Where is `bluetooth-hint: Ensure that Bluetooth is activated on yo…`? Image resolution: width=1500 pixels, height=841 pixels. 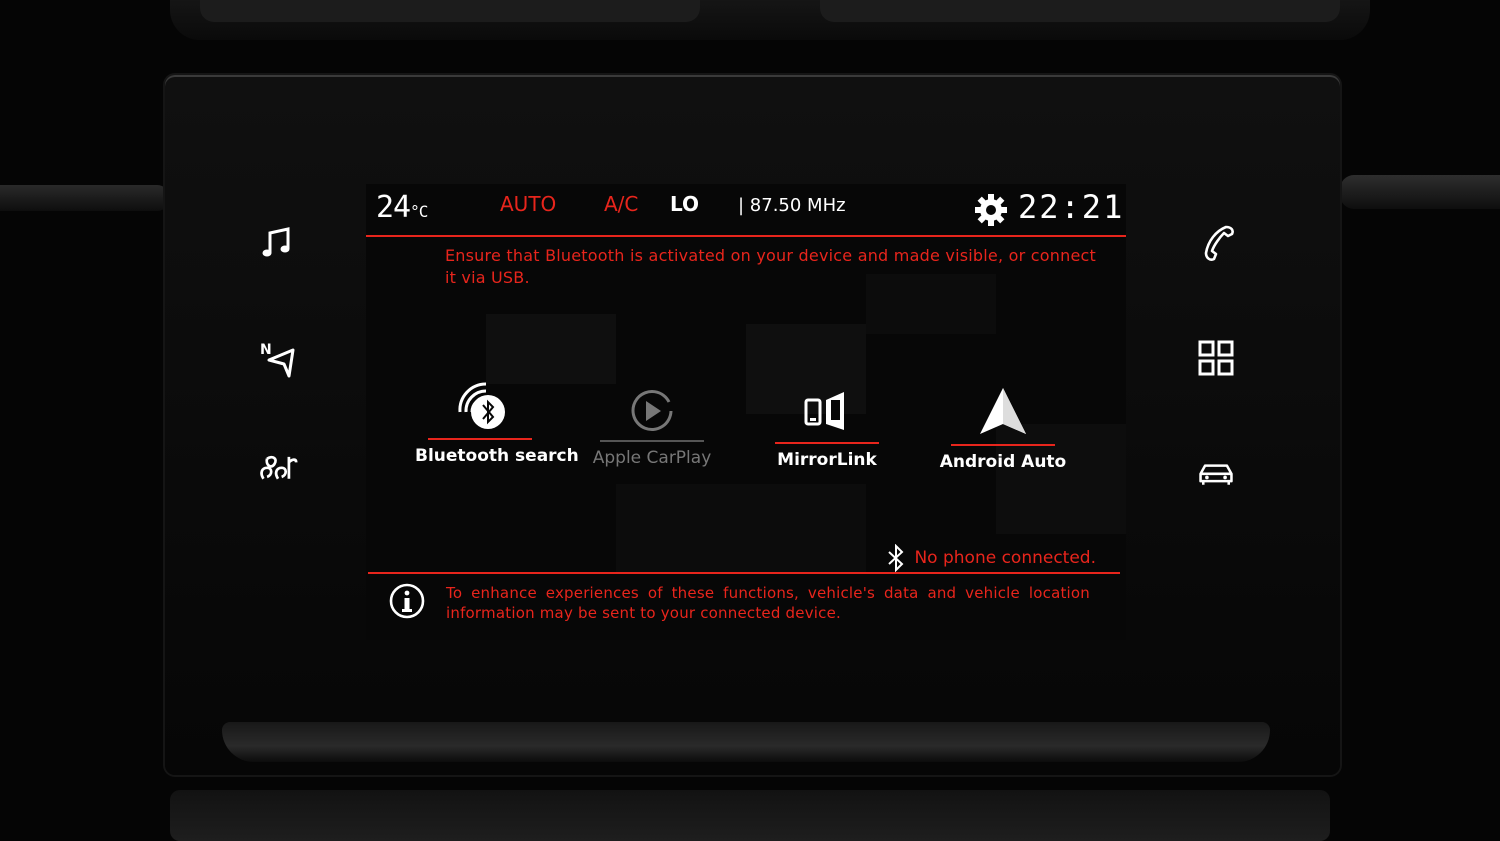 bluetooth-hint: Ensure that Bluetooth is activated on yo… is located at coordinates (770, 266).